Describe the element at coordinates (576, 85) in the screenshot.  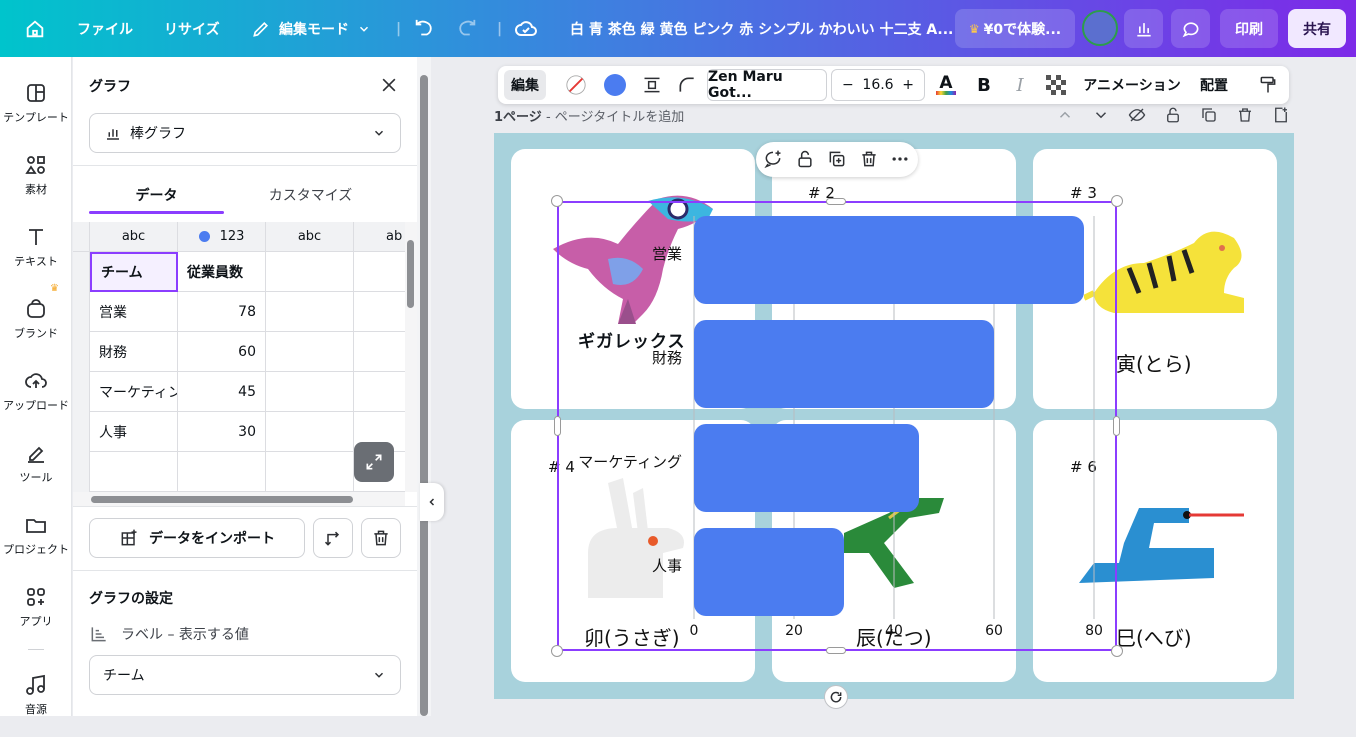
I see `no-color-icon` at that location.